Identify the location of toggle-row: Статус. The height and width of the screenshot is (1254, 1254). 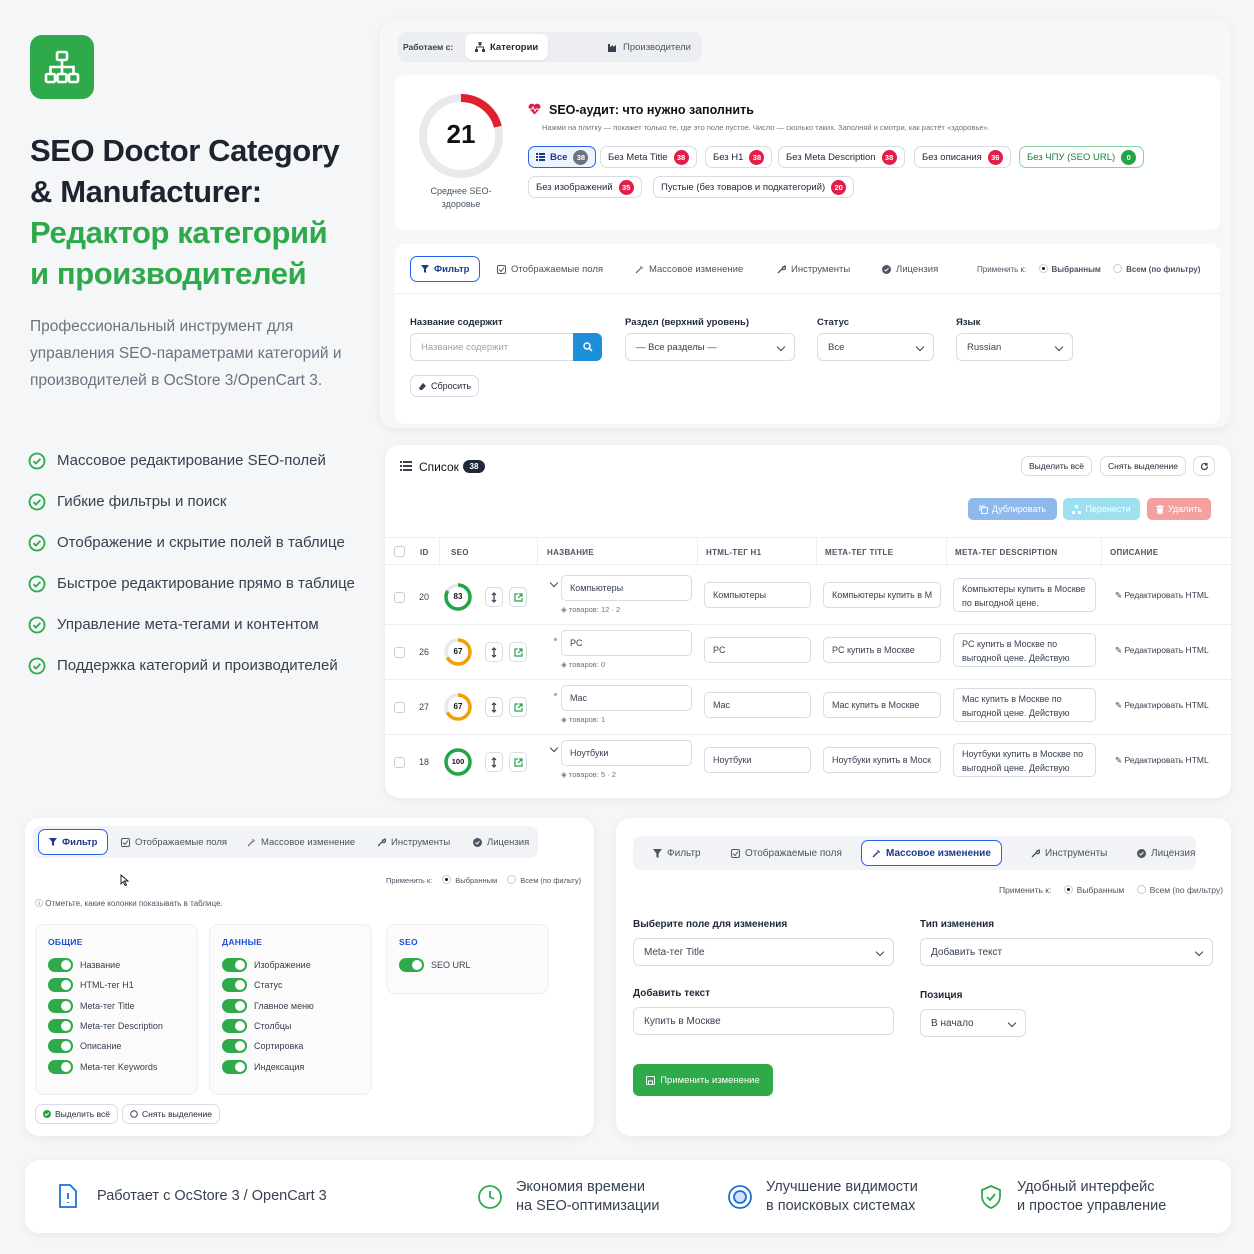
(290, 985).